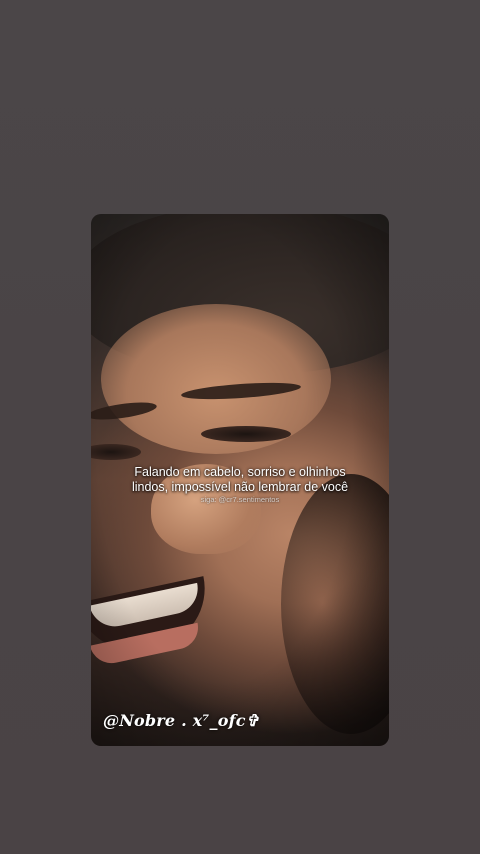  I want to click on caption-line-1: Falando em cabelo, sorriso e olhinhos, so click(240, 472).